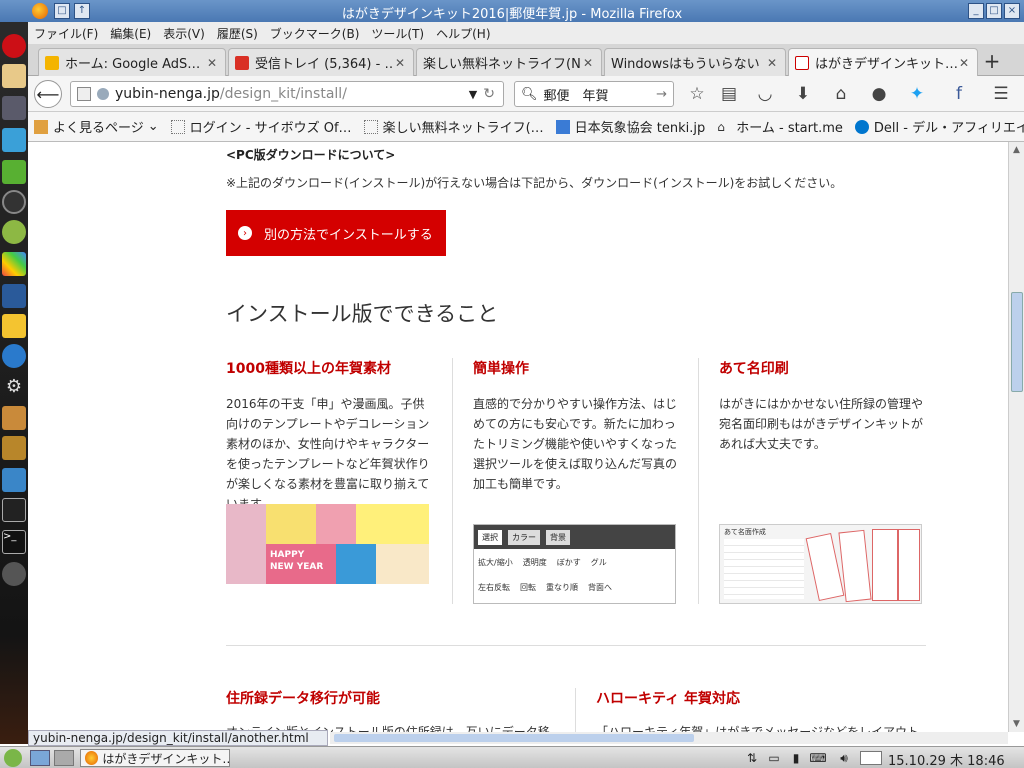  I want to click on hamburger-menu-icon: ☰, so click(1001, 94).